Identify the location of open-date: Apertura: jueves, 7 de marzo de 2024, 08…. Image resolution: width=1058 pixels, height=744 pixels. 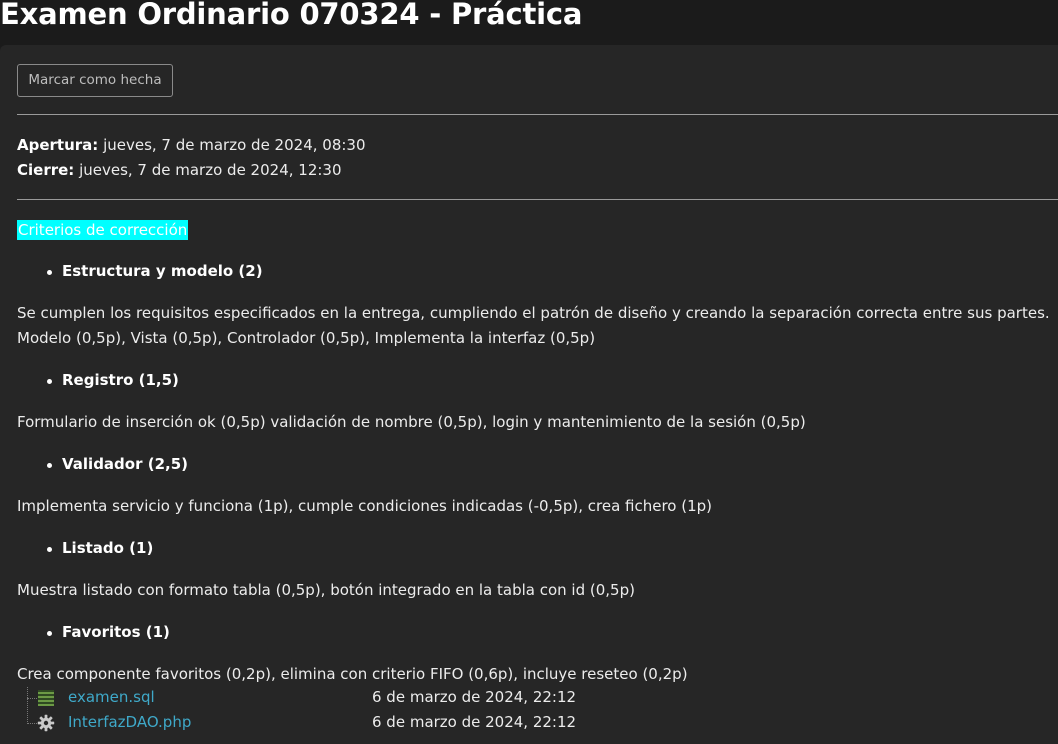
(191, 145).